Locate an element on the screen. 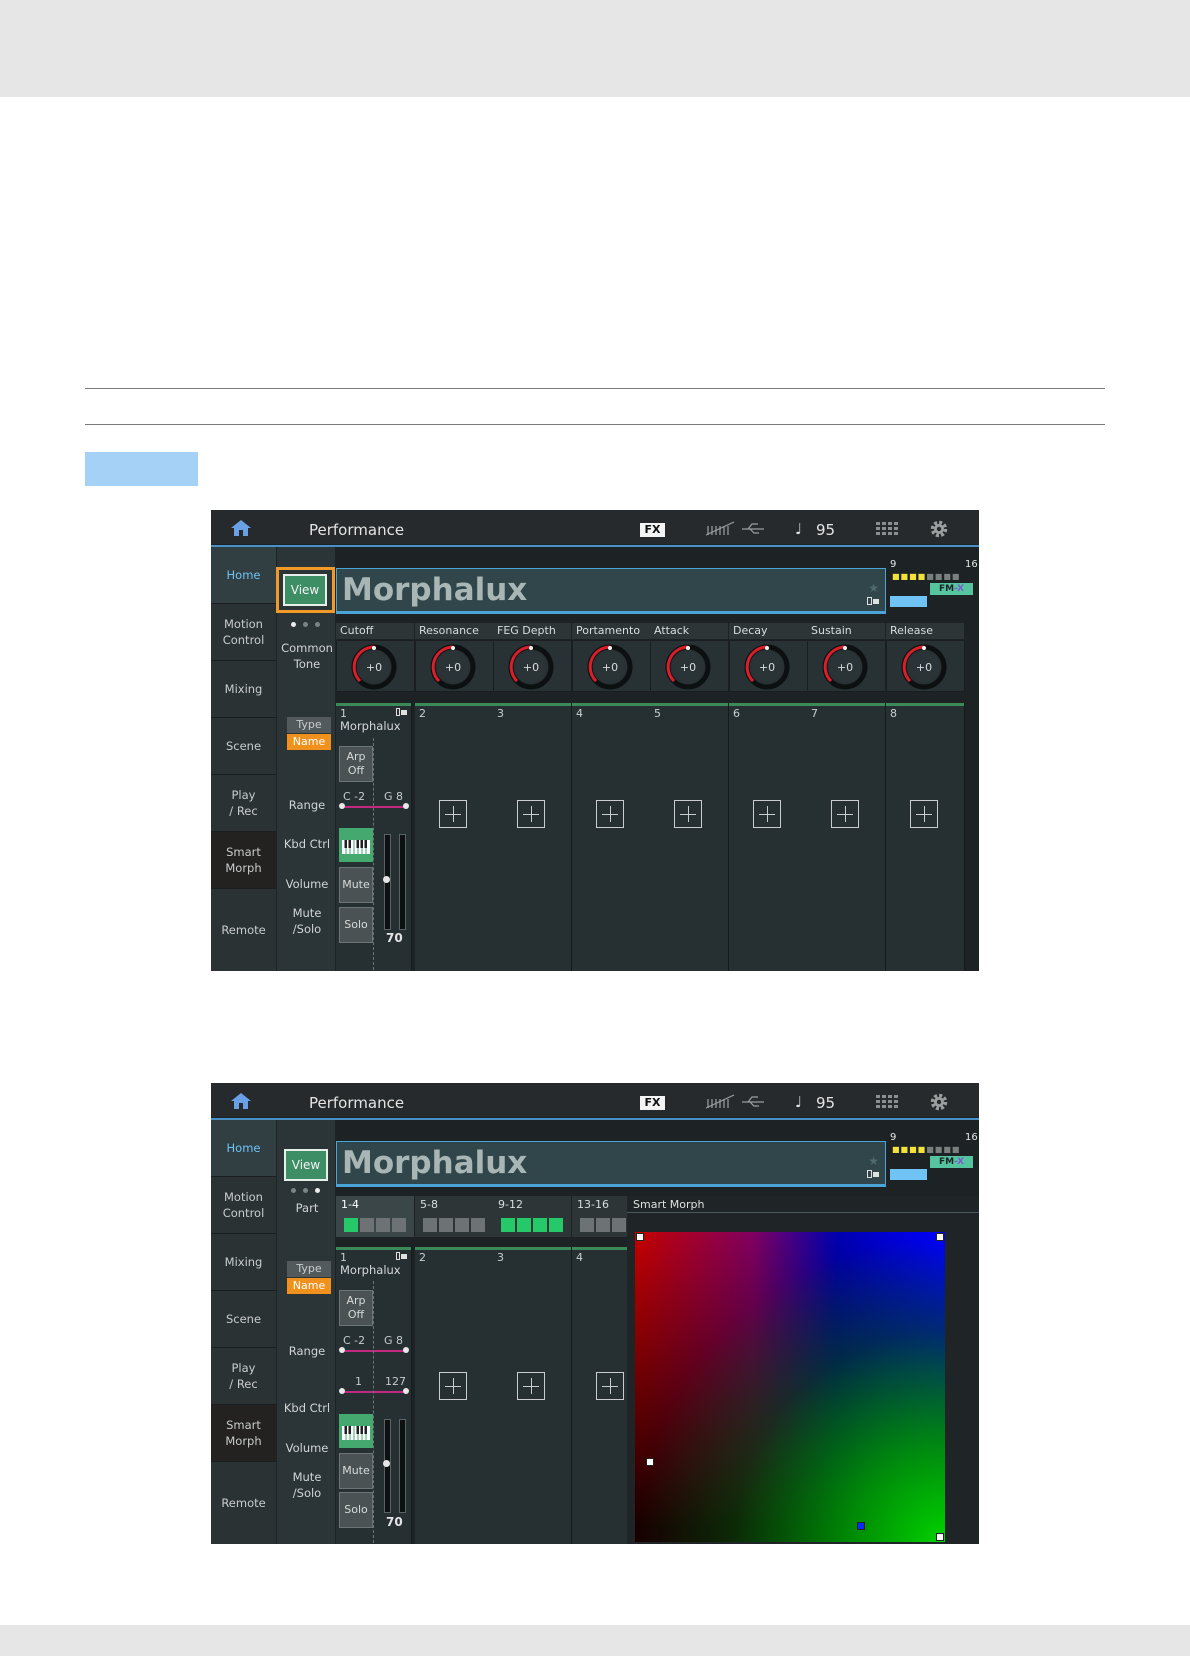 This screenshot has width=1190, height=1656. velocity-range-slider: 1 127 is located at coordinates (374, 1387).